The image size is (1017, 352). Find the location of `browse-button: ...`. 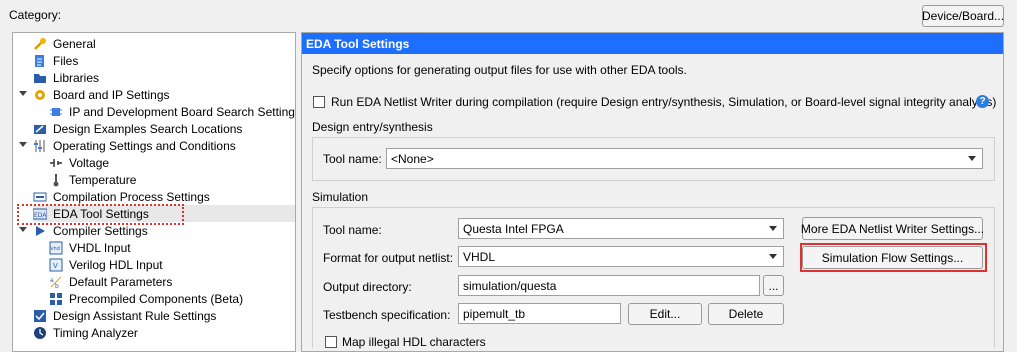

browse-button: ... is located at coordinates (773, 285).